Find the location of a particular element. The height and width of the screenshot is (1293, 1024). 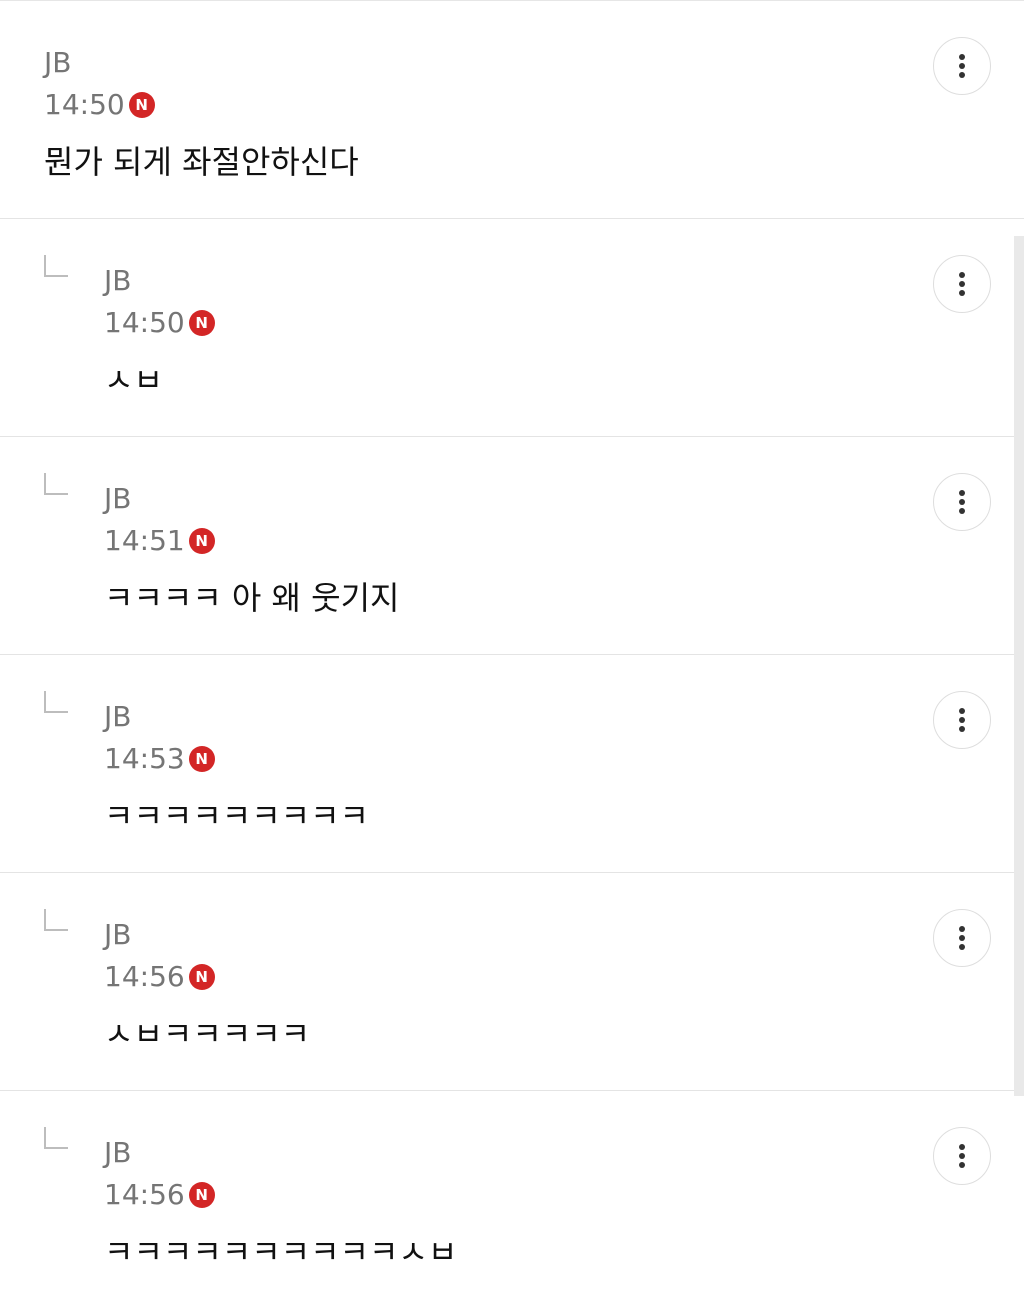

reply-time: 14:51 is located at coordinates (144, 540).